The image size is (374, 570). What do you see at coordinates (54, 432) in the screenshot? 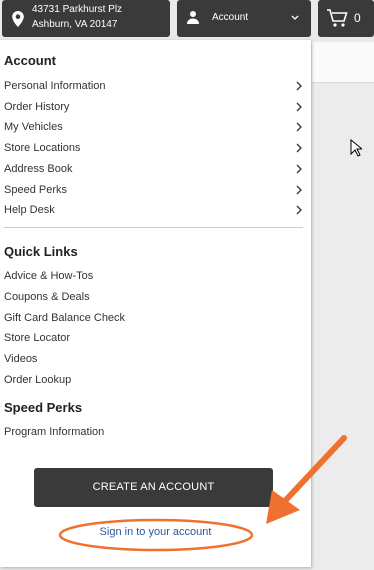
I see `speed-perks-program-information: Program Information` at bounding box center [54, 432].